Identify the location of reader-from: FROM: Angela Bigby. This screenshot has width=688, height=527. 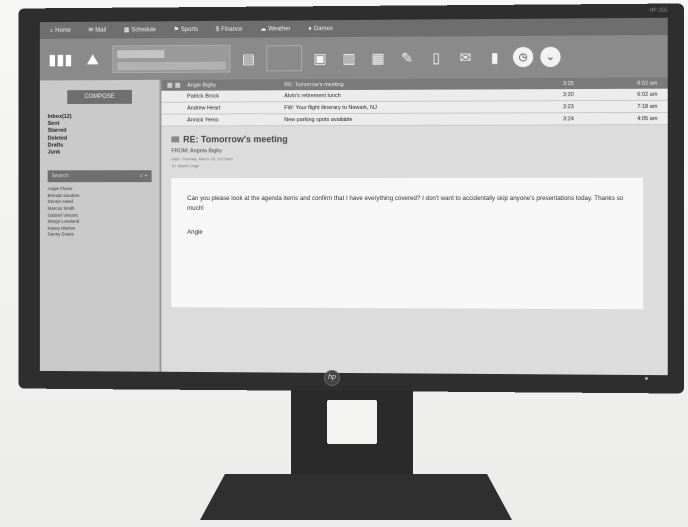
(197, 151).